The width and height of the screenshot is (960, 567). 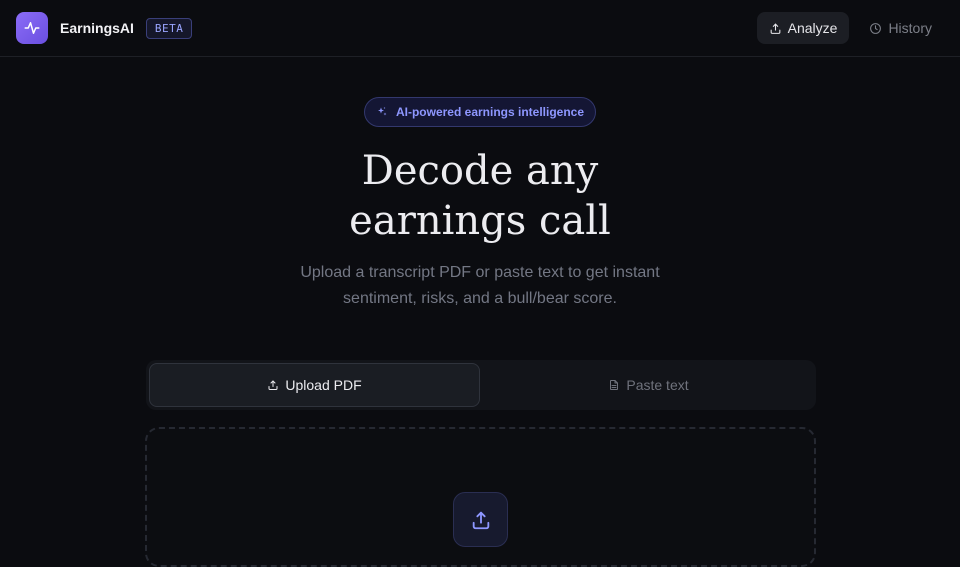 What do you see at coordinates (480, 298) in the screenshot?
I see `page-subtitle-line-2: sentiment, risks, and a bull/bear score.` at bounding box center [480, 298].